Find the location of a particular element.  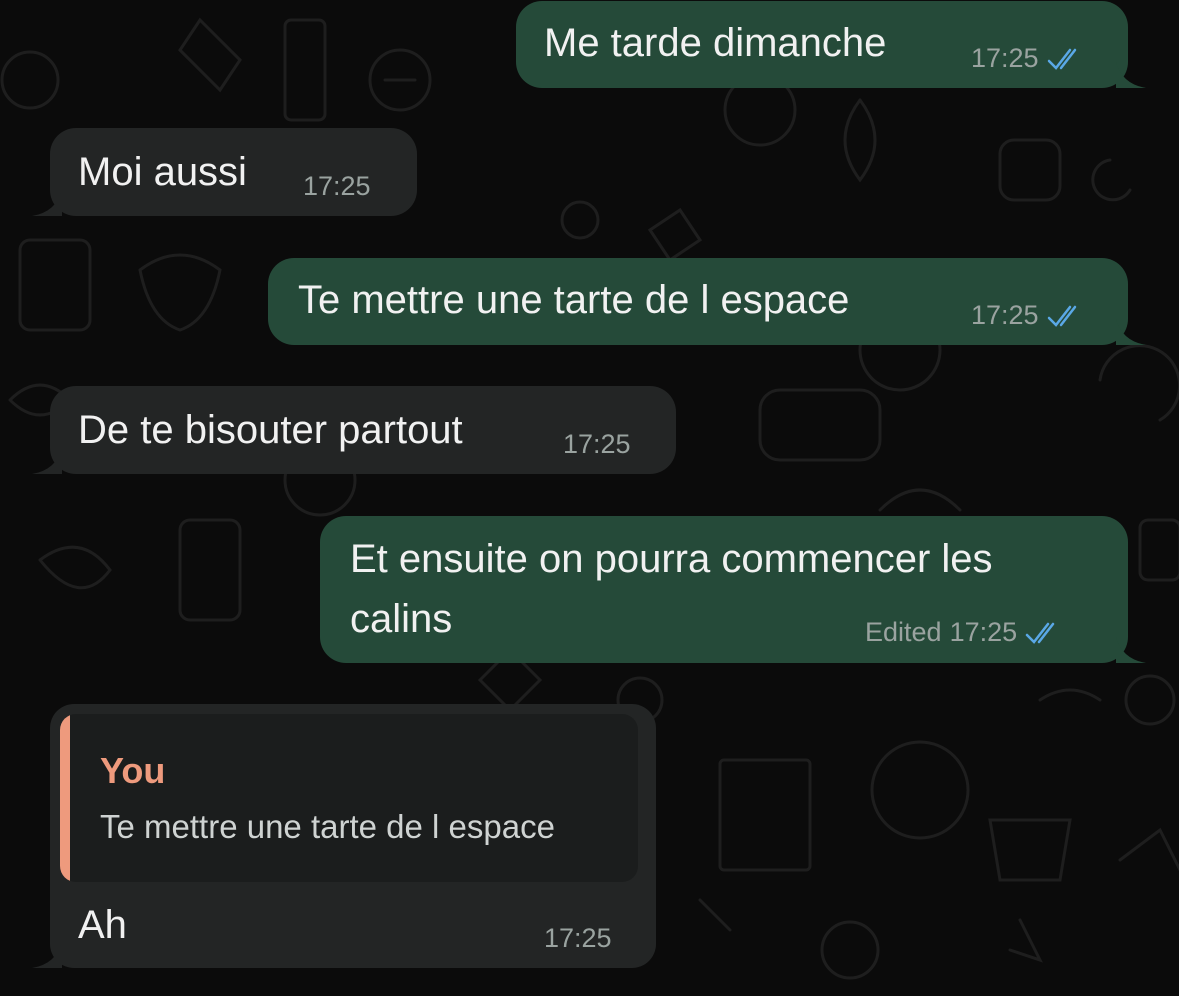

message-text: Te mettre une tarte de l espace is located at coordinates (574, 300).